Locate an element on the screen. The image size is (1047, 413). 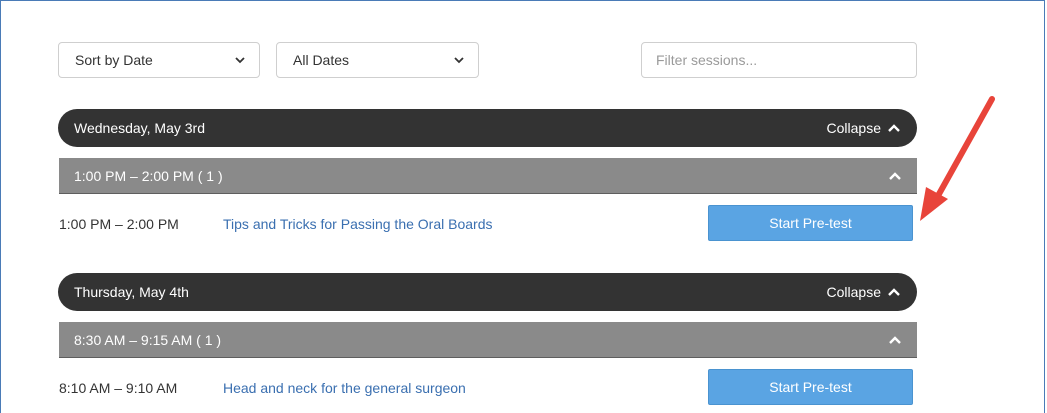
sort-select-value: Sort by Date is located at coordinates (114, 60).